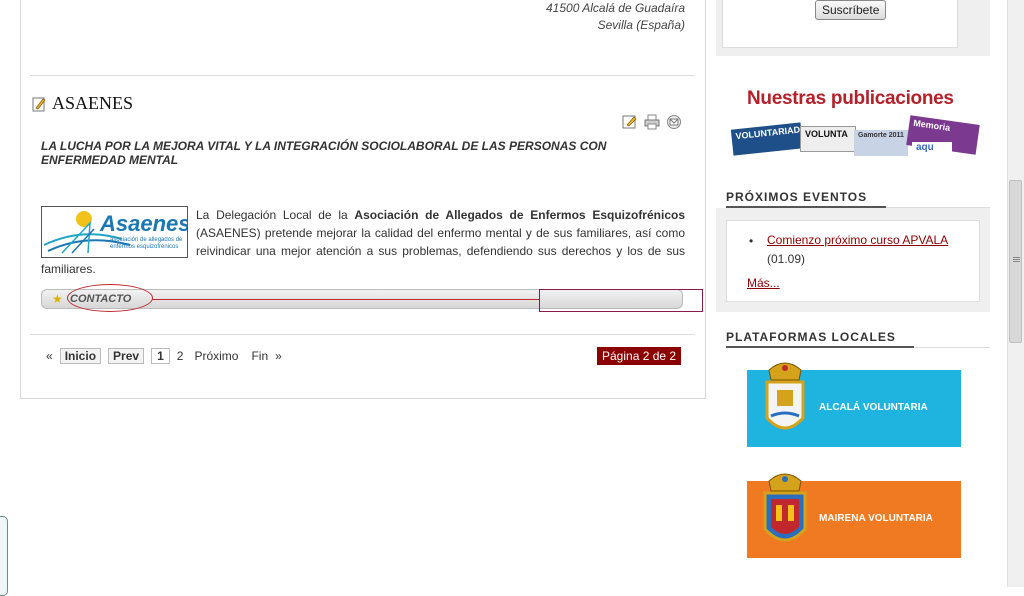 This screenshot has height=596, width=1024. What do you see at coordinates (1015, 261) in the screenshot?
I see `scrollbar-thumb` at bounding box center [1015, 261].